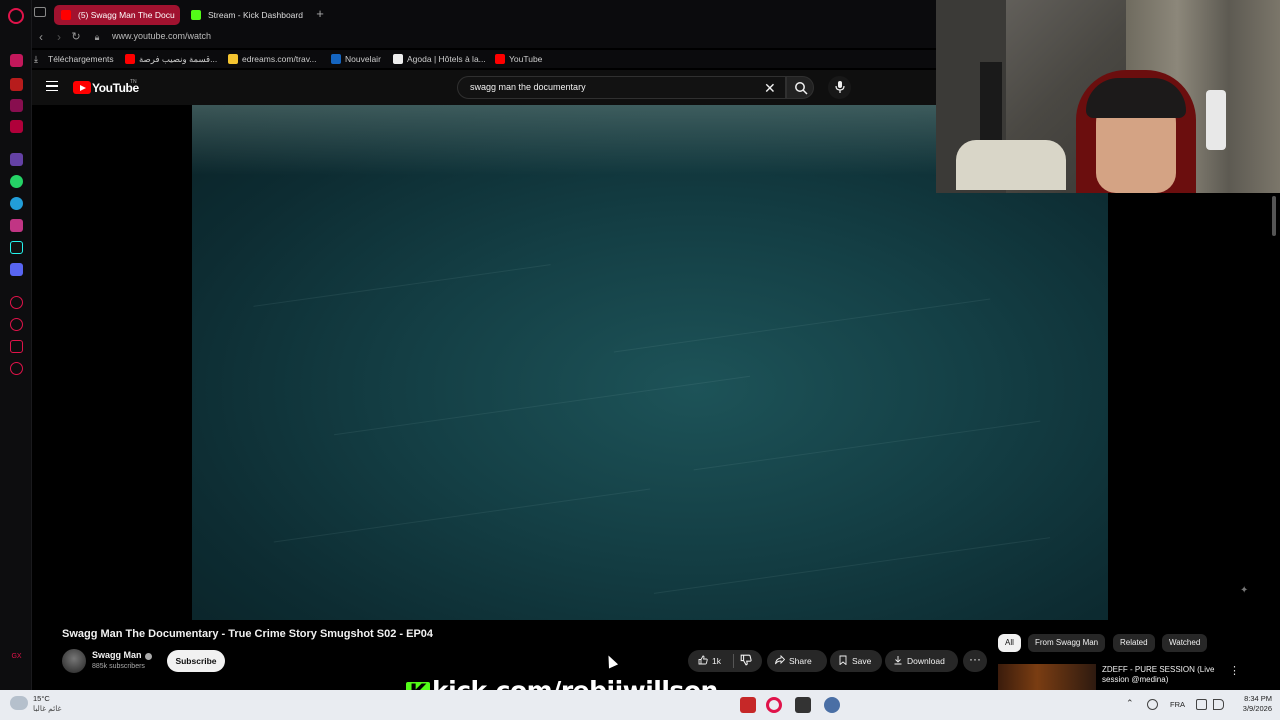  Describe the element at coordinates (526, 59) in the screenshot. I see `bookmark-label: YouTube` at that location.